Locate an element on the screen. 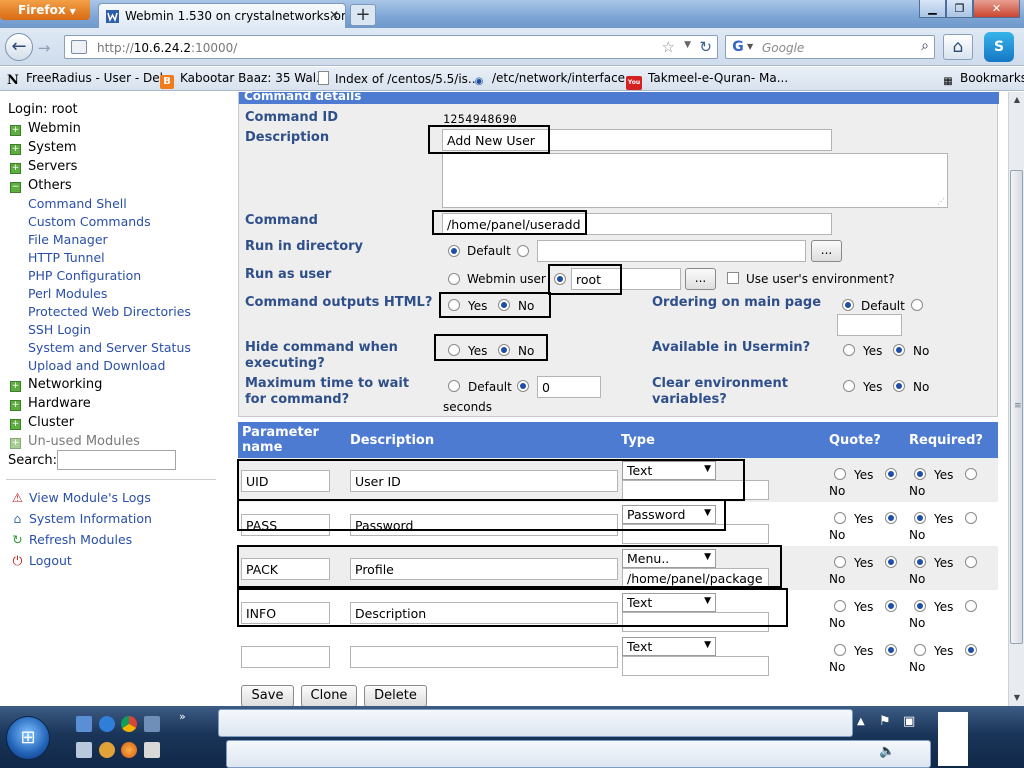 The height and width of the screenshot is (768, 1024). bookmark-star-icon: ☆ is located at coordinates (668, 47).